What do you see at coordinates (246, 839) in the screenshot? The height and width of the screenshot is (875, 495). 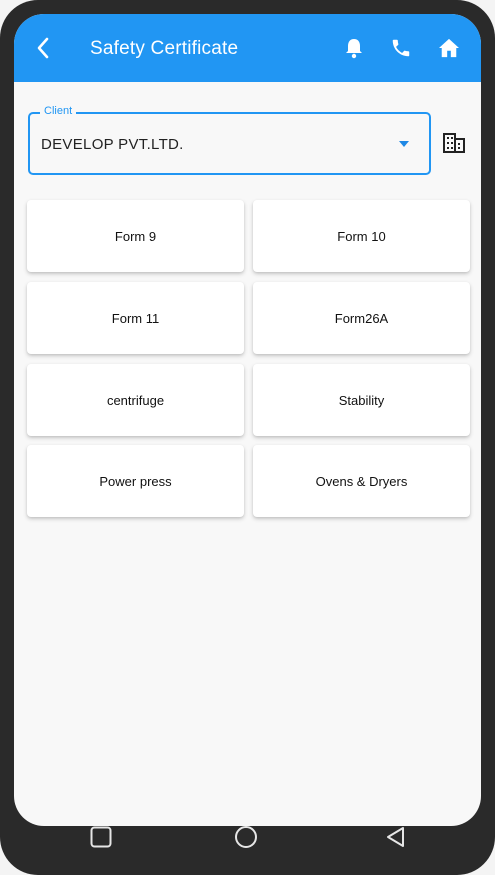 I see `home-circle-icon` at bounding box center [246, 839].